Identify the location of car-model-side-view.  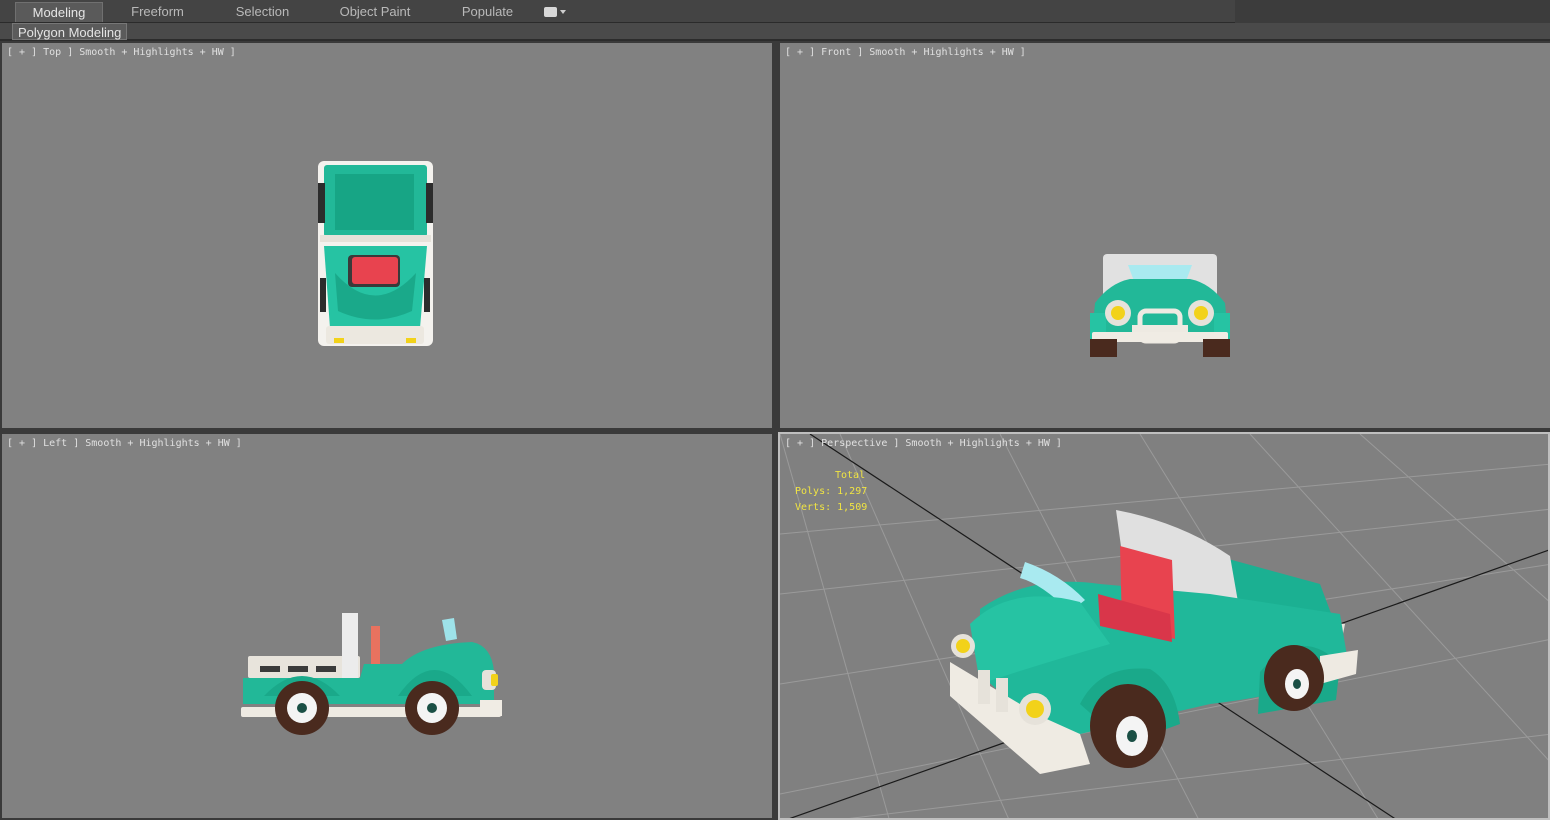
(371, 674).